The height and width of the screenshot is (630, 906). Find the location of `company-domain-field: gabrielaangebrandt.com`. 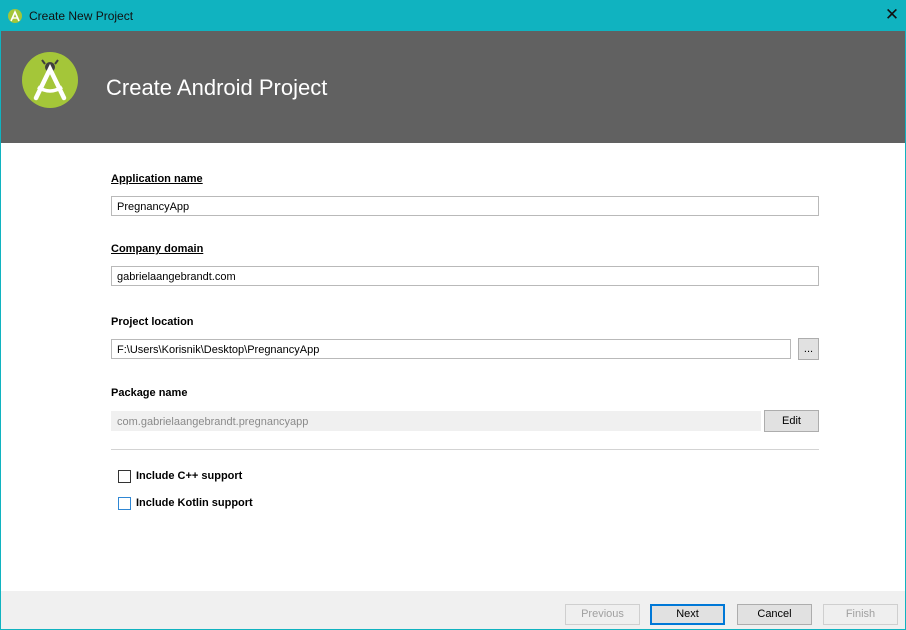

company-domain-field: gabrielaangebrandt.com is located at coordinates (465, 276).